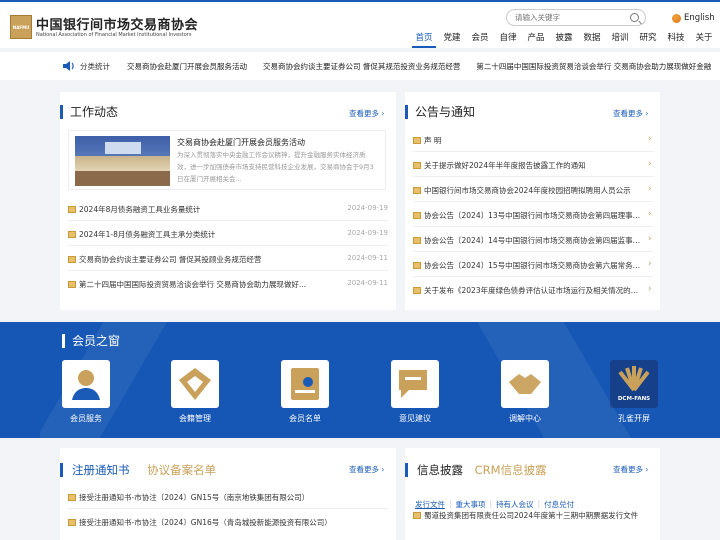  What do you see at coordinates (101, 470) in the screenshot?
I see `tab-registration: 注册通知书` at bounding box center [101, 470].